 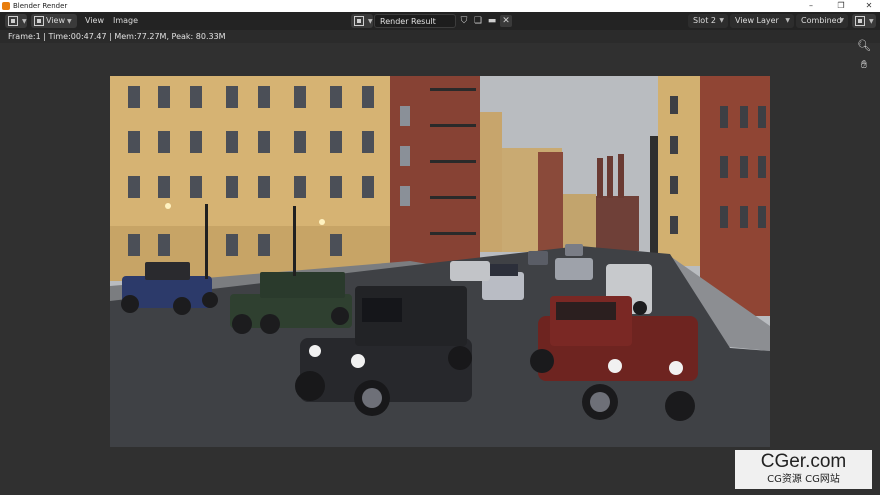 I want to click on watermark-subtitle: CG资源 CG网站, so click(x=803, y=479).